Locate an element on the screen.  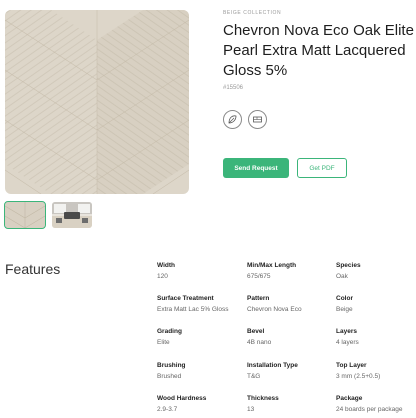
spec-item: Brushing Brushed is located at coordinates (201, 371).